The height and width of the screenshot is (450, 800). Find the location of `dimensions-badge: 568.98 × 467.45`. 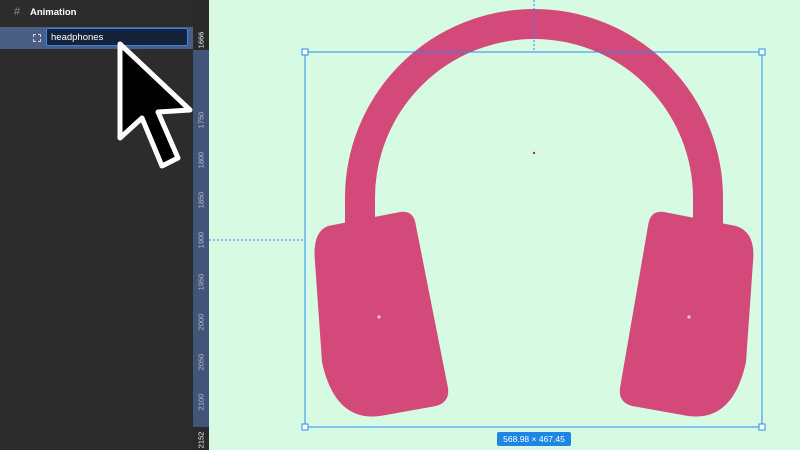

dimensions-badge: 568.98 × 467.45 is located at coordinates (534, 439).